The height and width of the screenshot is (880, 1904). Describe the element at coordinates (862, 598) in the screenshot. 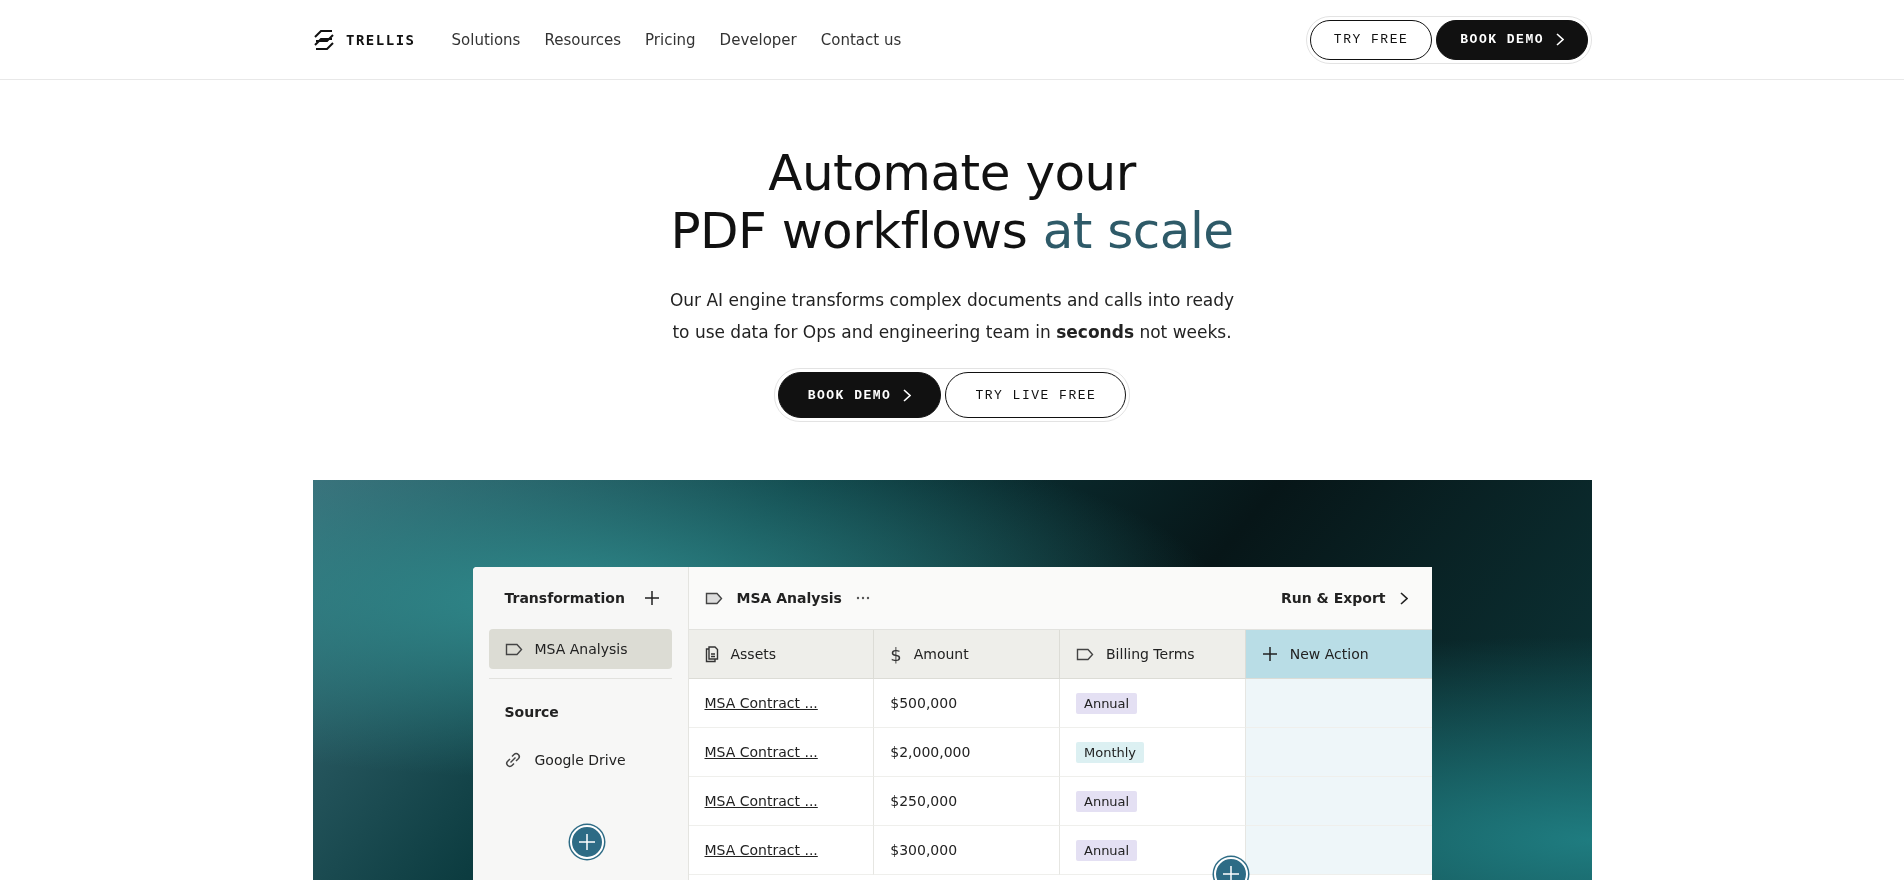

I see `more-icon` at that location.